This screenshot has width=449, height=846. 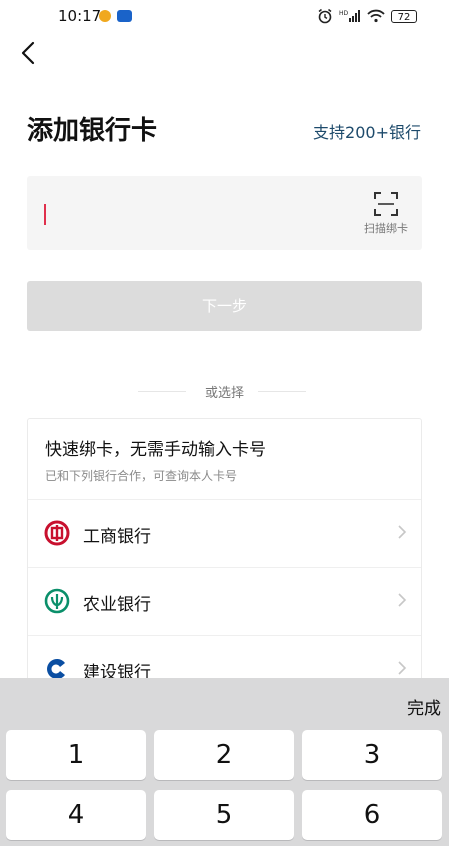 What do you see at coordinates (155, 450) in the screenshot?
I see `quick-bind-title: 快速绑卡，无需手动输入卡号` at bounding box center [155, 450].